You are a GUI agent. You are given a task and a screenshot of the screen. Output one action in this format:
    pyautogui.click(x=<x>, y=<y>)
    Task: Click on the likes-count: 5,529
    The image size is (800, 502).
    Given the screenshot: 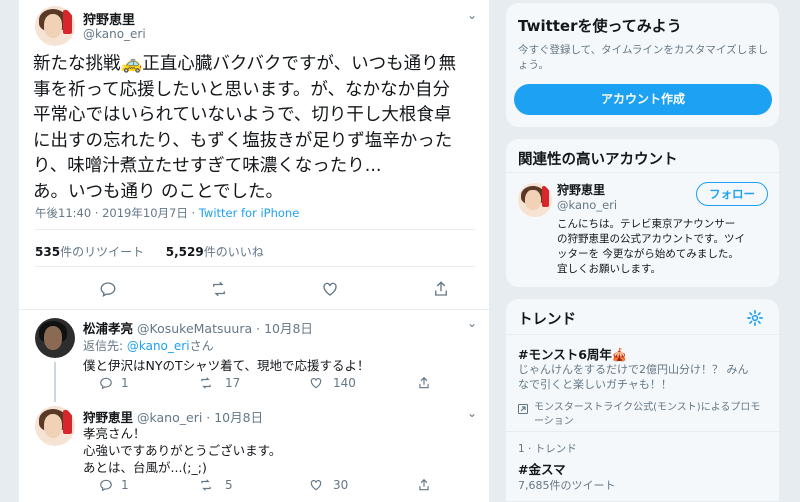 What is the action you would take?
    pyautogui.click(x=184, y=252)
    